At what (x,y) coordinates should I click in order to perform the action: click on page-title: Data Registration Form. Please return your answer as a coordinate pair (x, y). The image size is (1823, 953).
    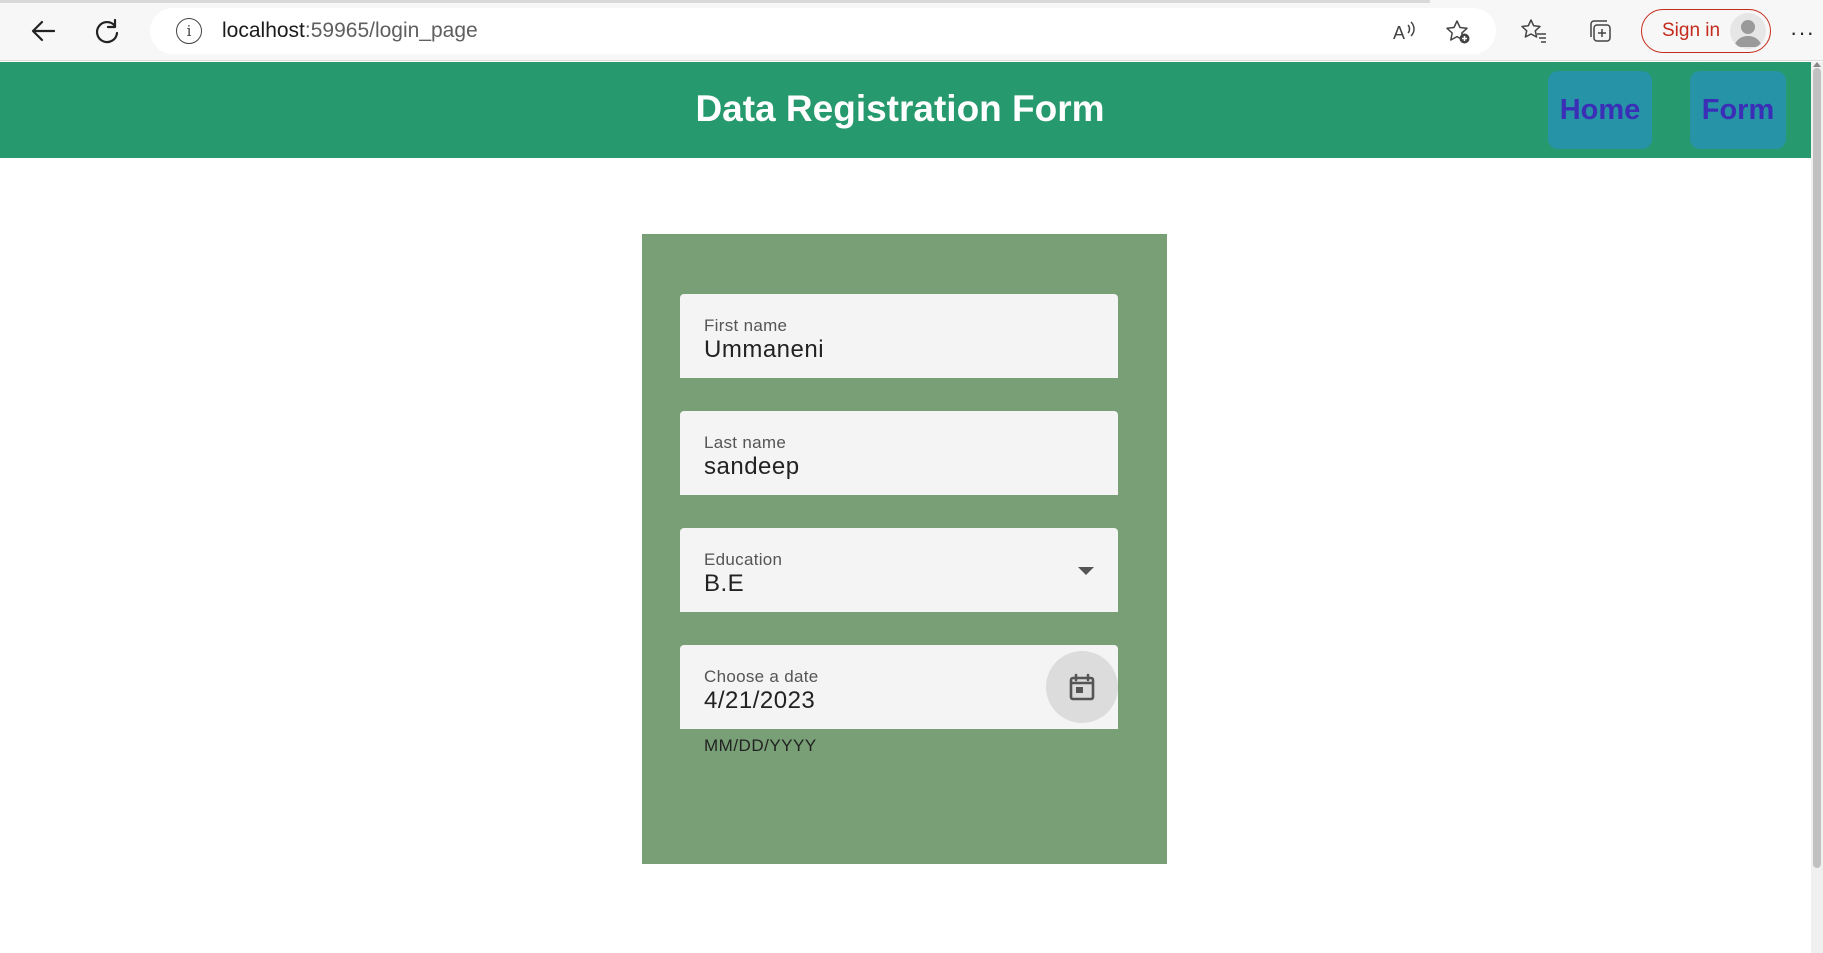
    Looking at the image, I should click on (900, 108).